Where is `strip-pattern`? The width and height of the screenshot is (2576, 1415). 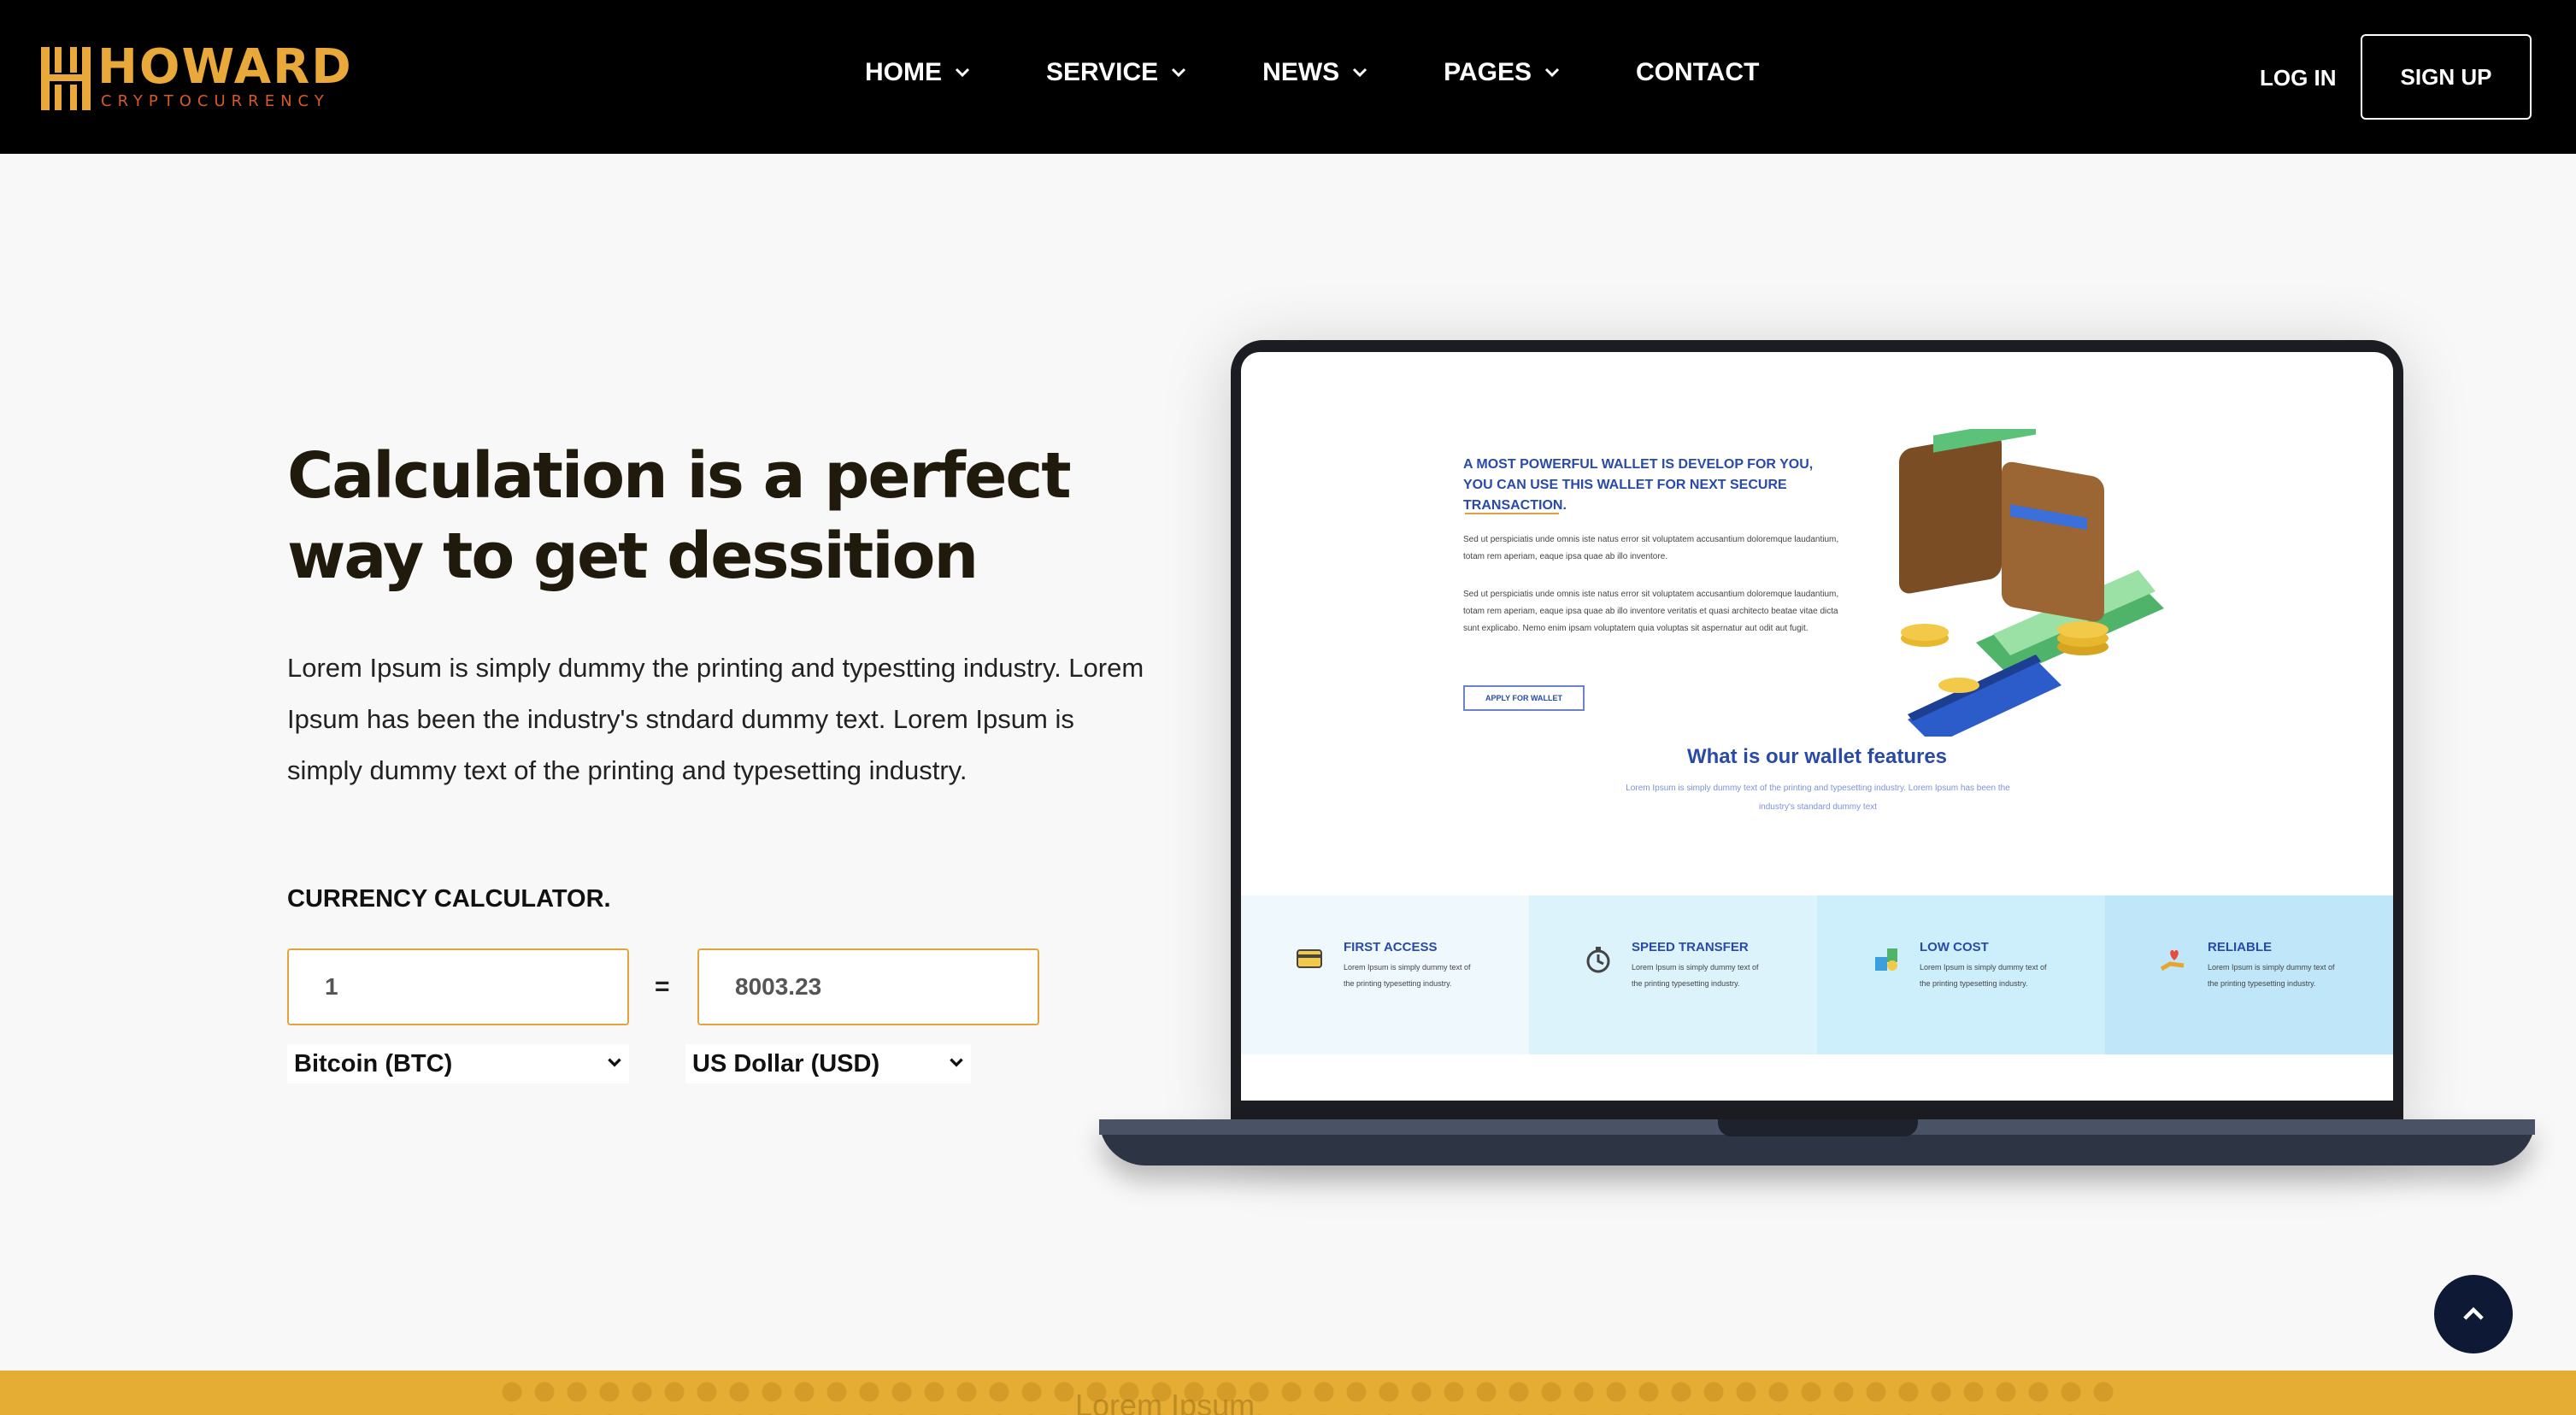 strip-pattern is located at coordinates (1308, 1396).